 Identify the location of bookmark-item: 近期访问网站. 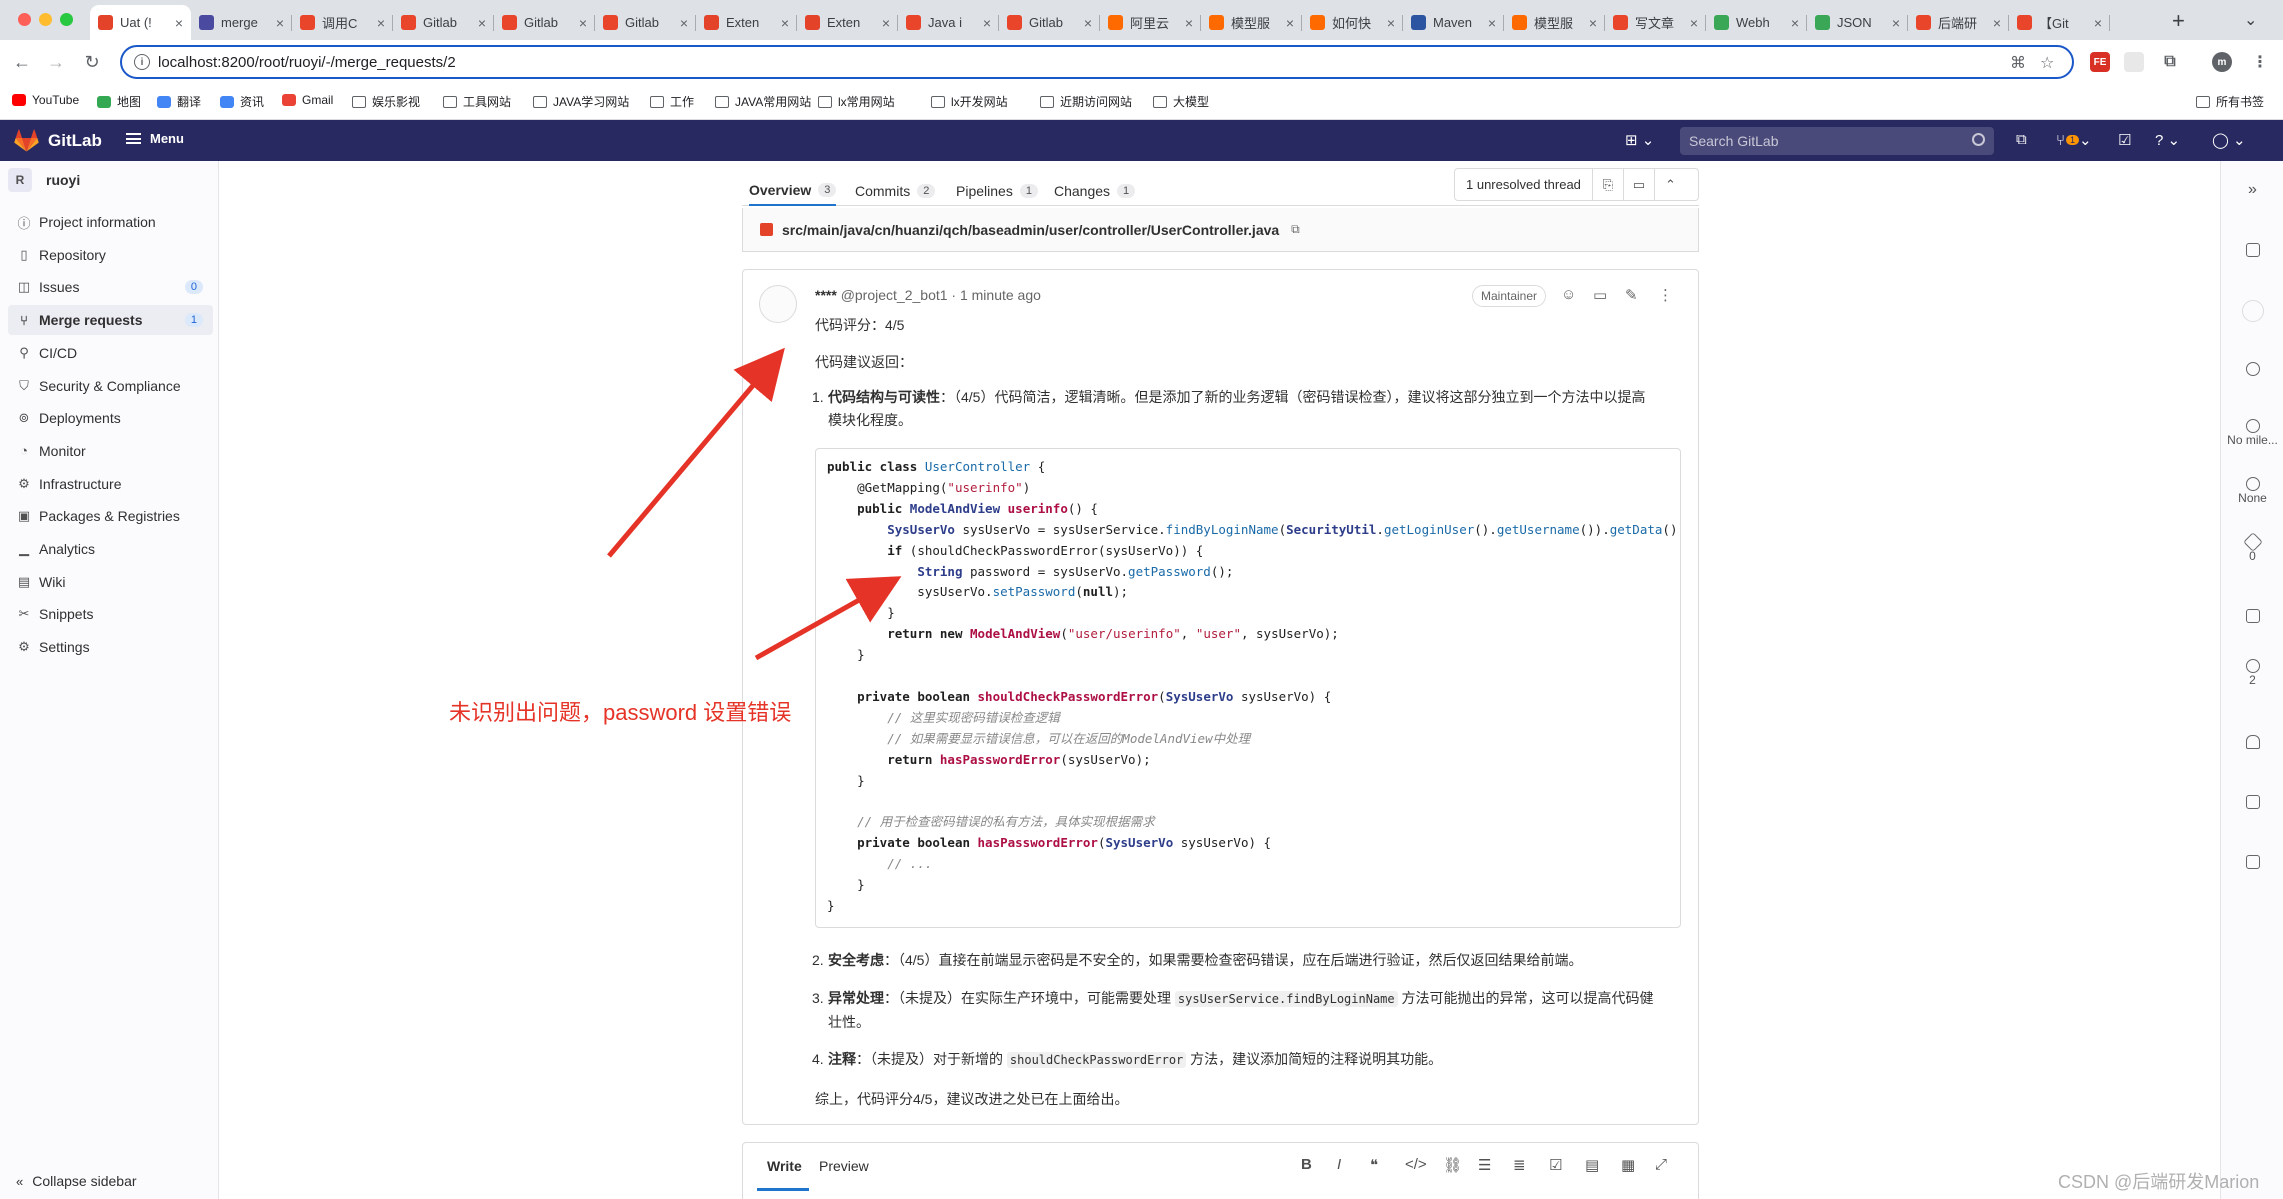
(1086, 101).